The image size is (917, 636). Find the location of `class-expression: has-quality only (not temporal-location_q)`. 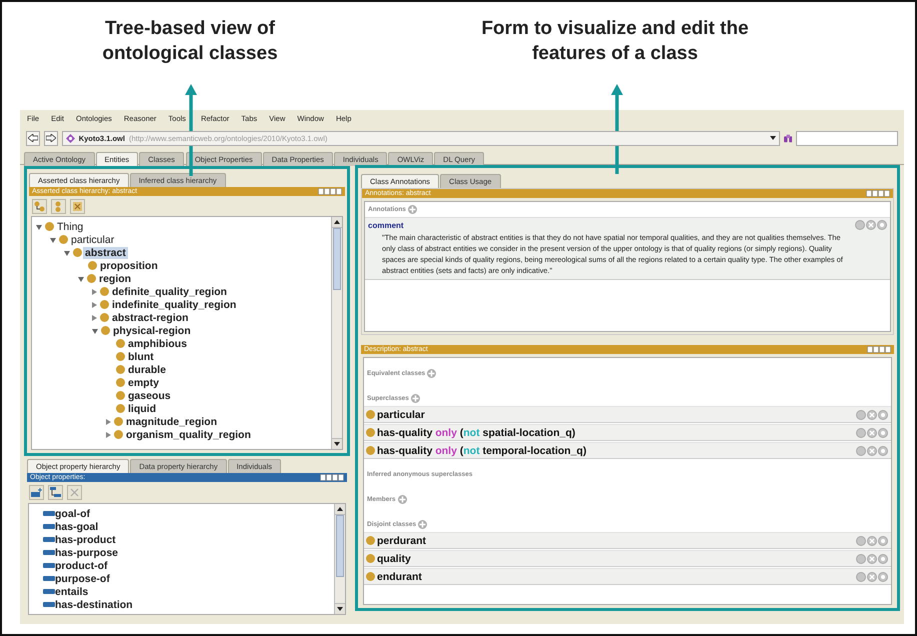

class-expression: has-quality only (not temporal-location_q) is located at coordinates (482, 450).